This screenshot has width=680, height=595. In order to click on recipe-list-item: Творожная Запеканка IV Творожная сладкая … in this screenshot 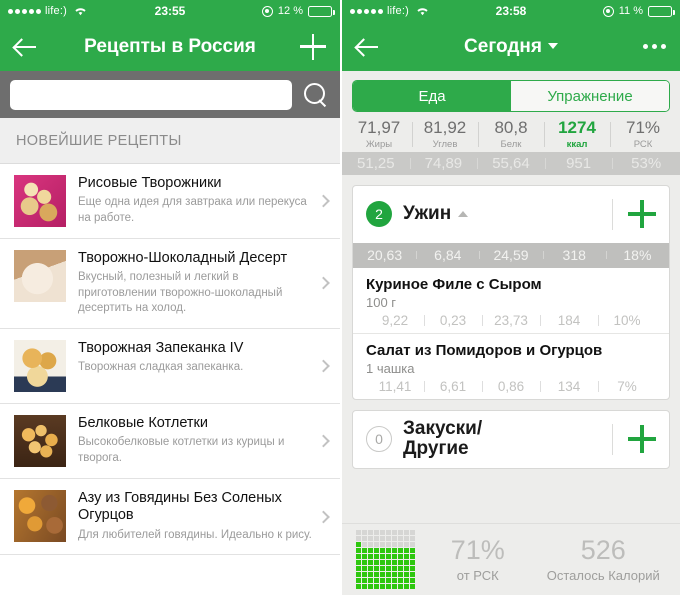, I will do `click(170, 366)`.